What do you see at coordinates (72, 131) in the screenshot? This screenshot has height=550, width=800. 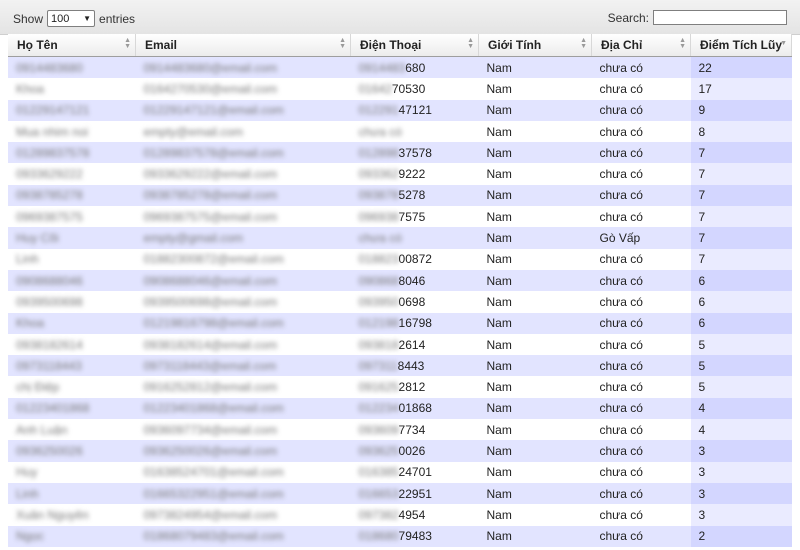 I see `cell-name: Mua nhim noi` at bounding box center [72, 131].